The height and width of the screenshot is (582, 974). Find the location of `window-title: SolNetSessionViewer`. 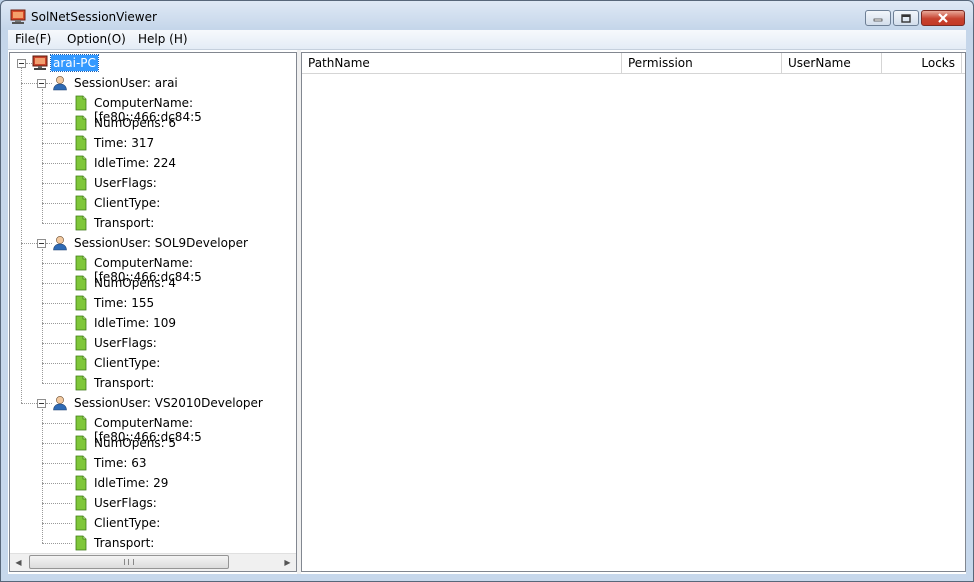

window-title: SolNetSessionViewer is located at coordinates (94, 17).